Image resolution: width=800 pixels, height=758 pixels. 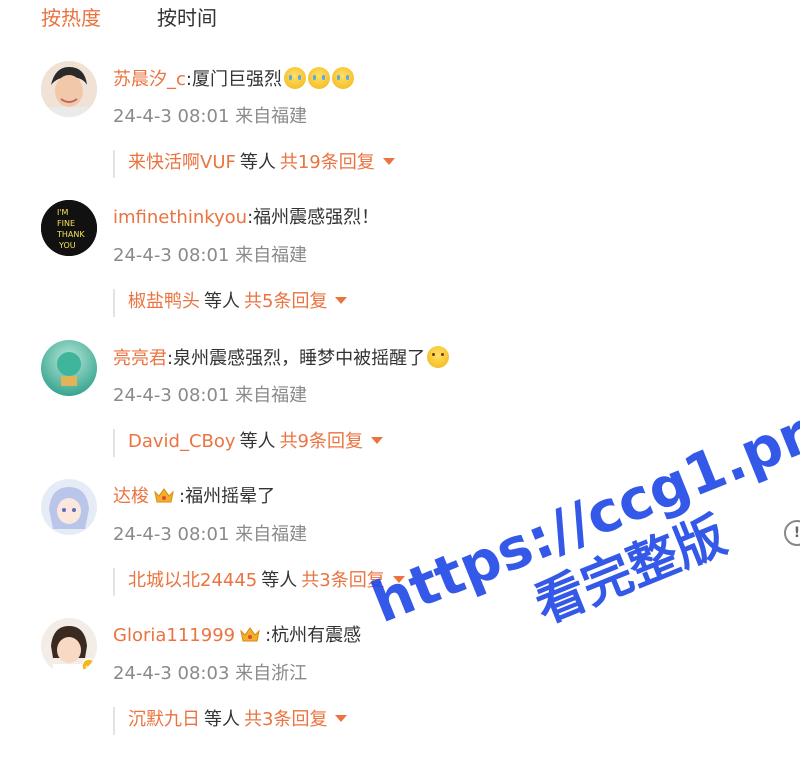 What do you see at coordinates (140, 358) in the screenshot?
I see `comment-username: 亮亮君` at bounding box center [140, 358].